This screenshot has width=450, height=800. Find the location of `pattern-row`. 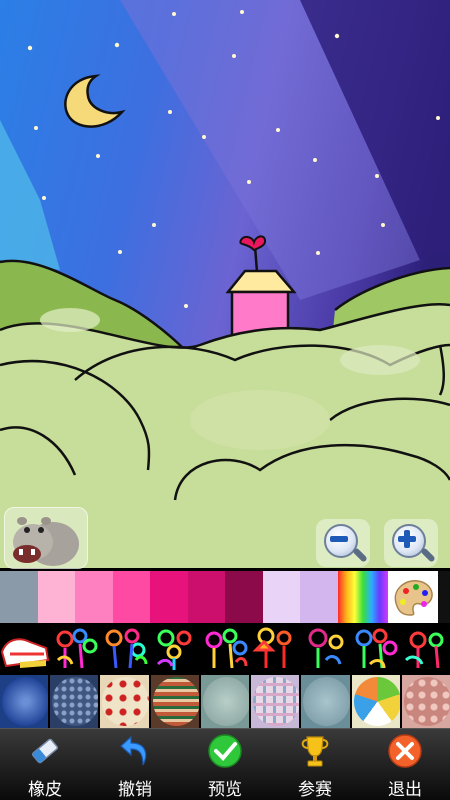

pattern-row is located at coordinates (225, 701).